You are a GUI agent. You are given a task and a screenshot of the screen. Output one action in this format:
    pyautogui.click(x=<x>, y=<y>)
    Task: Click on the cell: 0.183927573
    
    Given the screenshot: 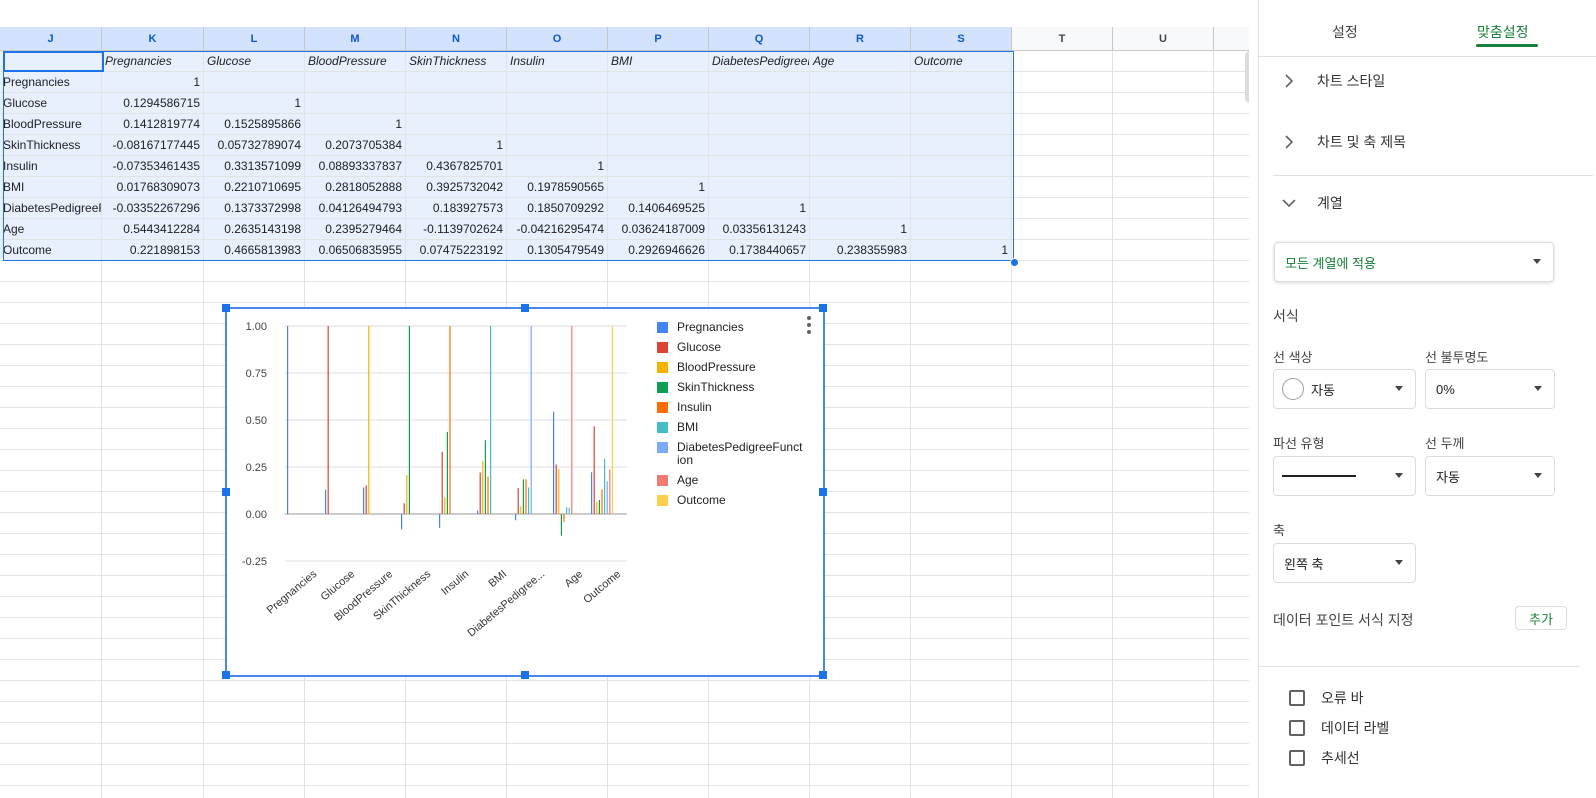 What is the action you would take?
    pyautogui.click(x=456, y=208)
    